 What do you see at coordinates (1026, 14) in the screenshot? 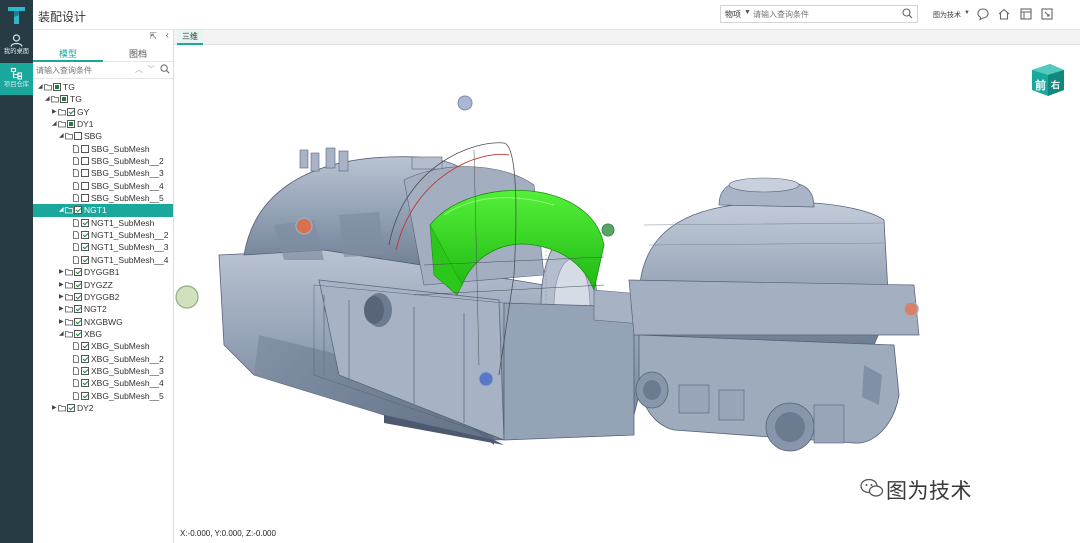
I see `layout-icon` at bounding box center [1026, 14].